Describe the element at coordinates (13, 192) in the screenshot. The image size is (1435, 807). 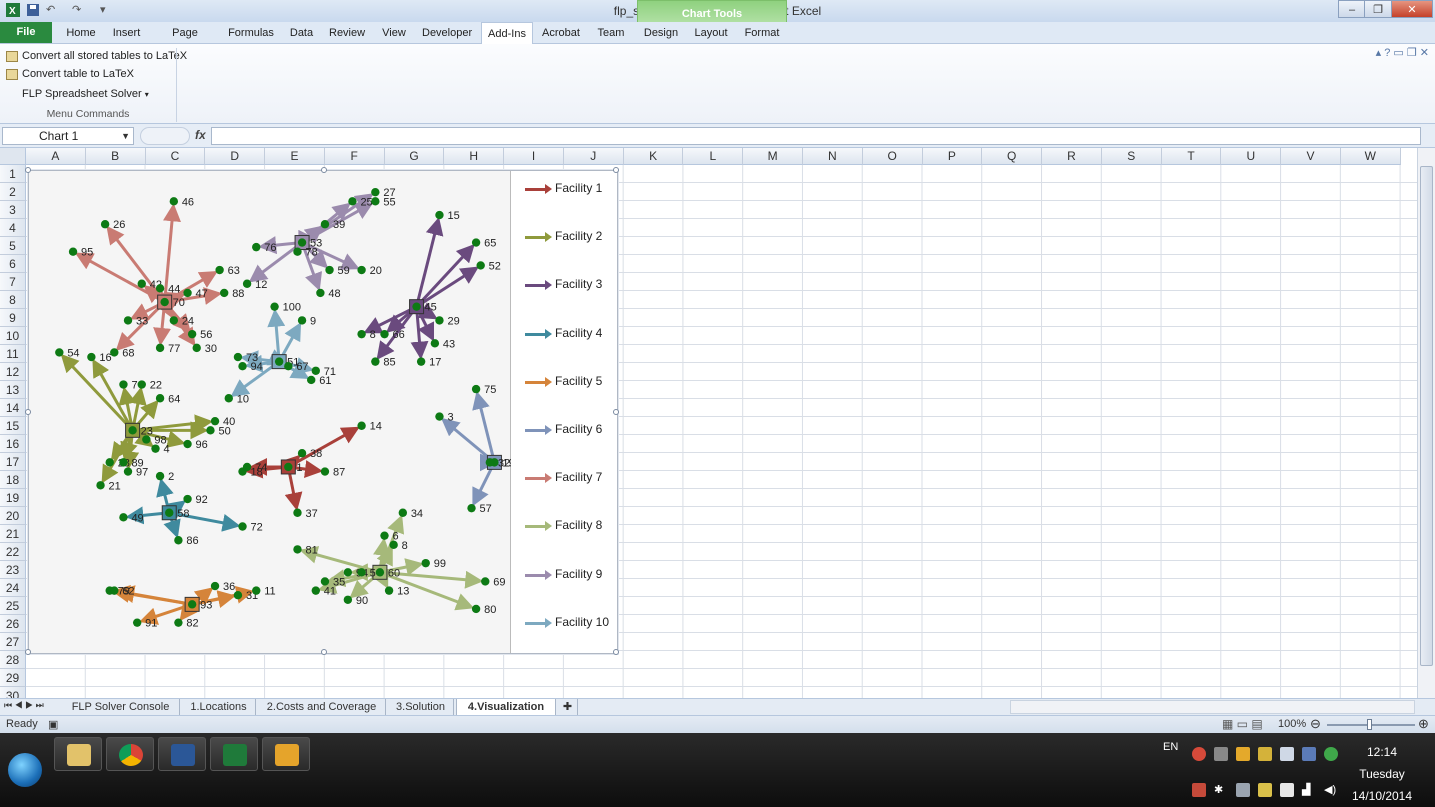
I see `row-header: 2` at that location.